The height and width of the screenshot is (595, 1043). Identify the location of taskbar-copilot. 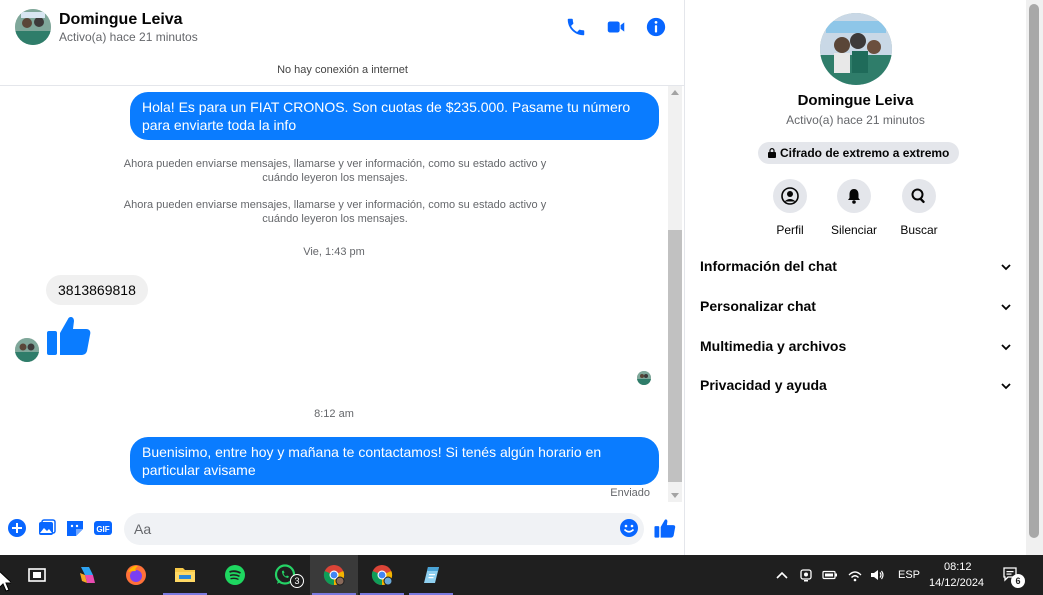
(88, 575).